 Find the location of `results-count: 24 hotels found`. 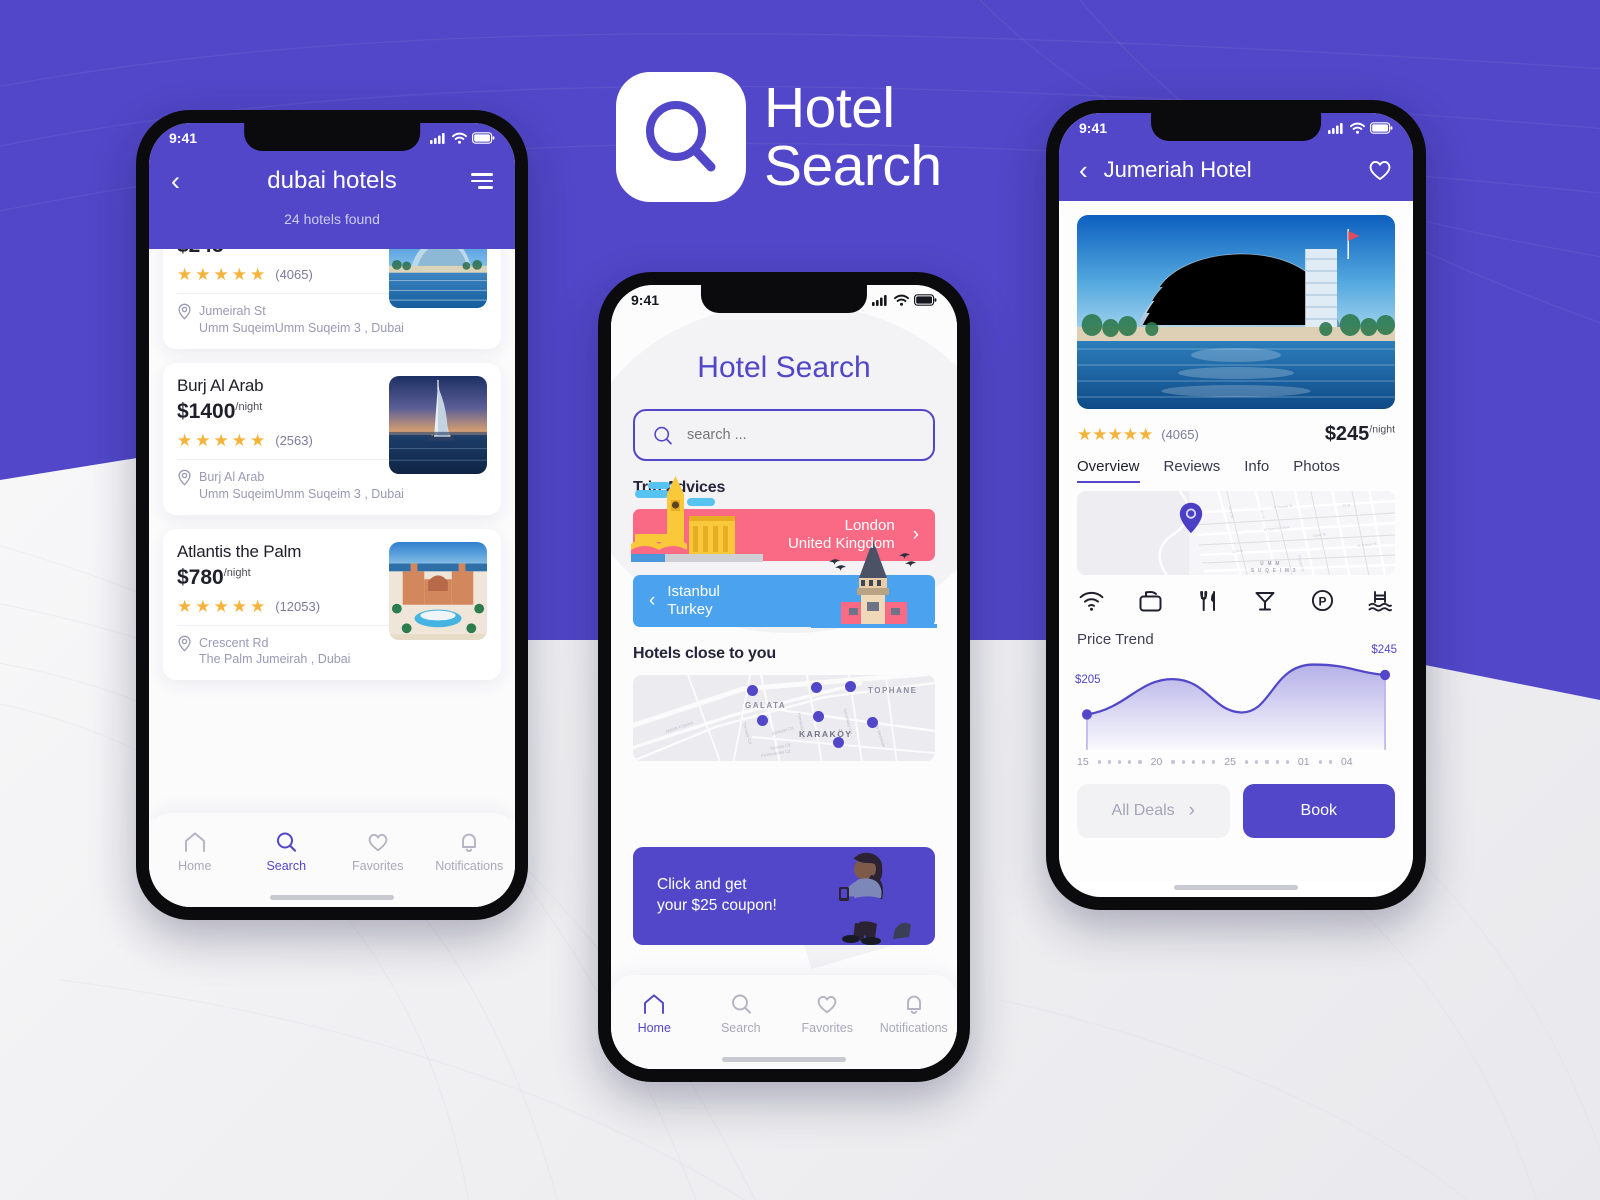

results-count: 24 hotels found is located at coordinates (332, 219).